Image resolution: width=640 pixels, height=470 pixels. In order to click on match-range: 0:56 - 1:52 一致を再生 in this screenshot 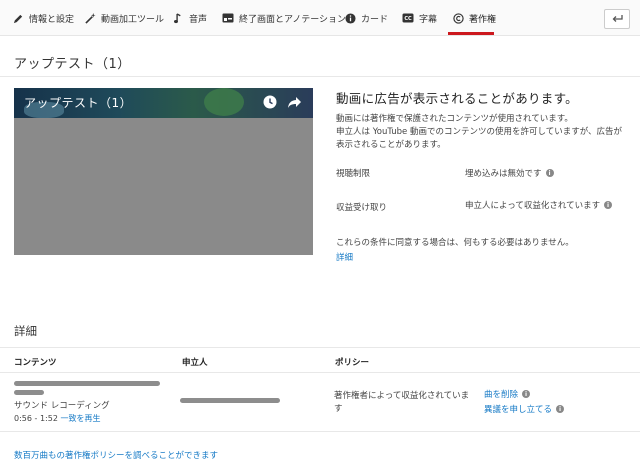, I will do `click(57, 418)`.